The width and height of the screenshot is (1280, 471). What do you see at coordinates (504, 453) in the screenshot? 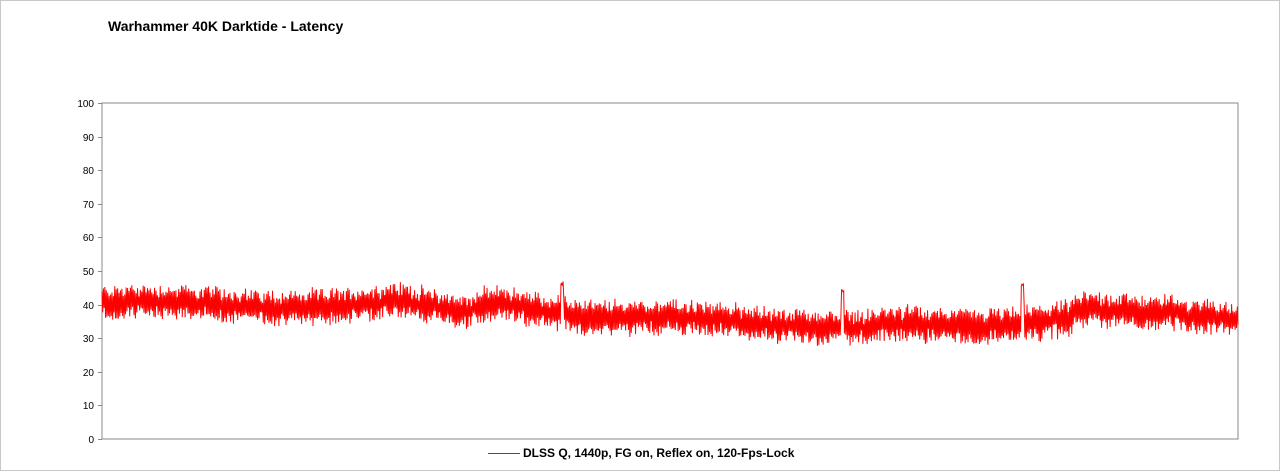
I see `legend-swatch` at bounding box center [504, 453].